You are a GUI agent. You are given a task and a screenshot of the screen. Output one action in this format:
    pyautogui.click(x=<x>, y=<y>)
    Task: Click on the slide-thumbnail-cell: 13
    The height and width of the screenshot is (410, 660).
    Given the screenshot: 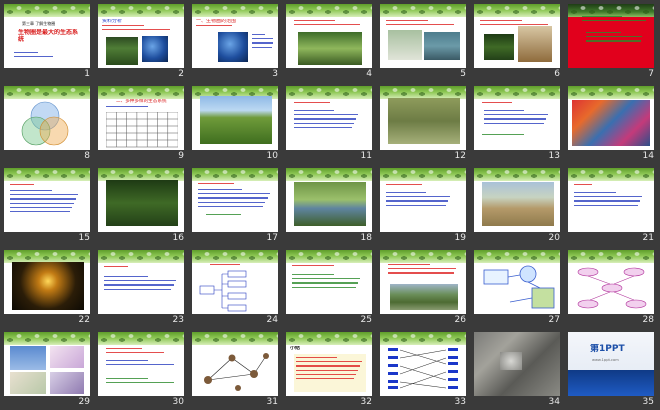 What is the action you would take?
    pyautogui.click(x=519, y=125)
    